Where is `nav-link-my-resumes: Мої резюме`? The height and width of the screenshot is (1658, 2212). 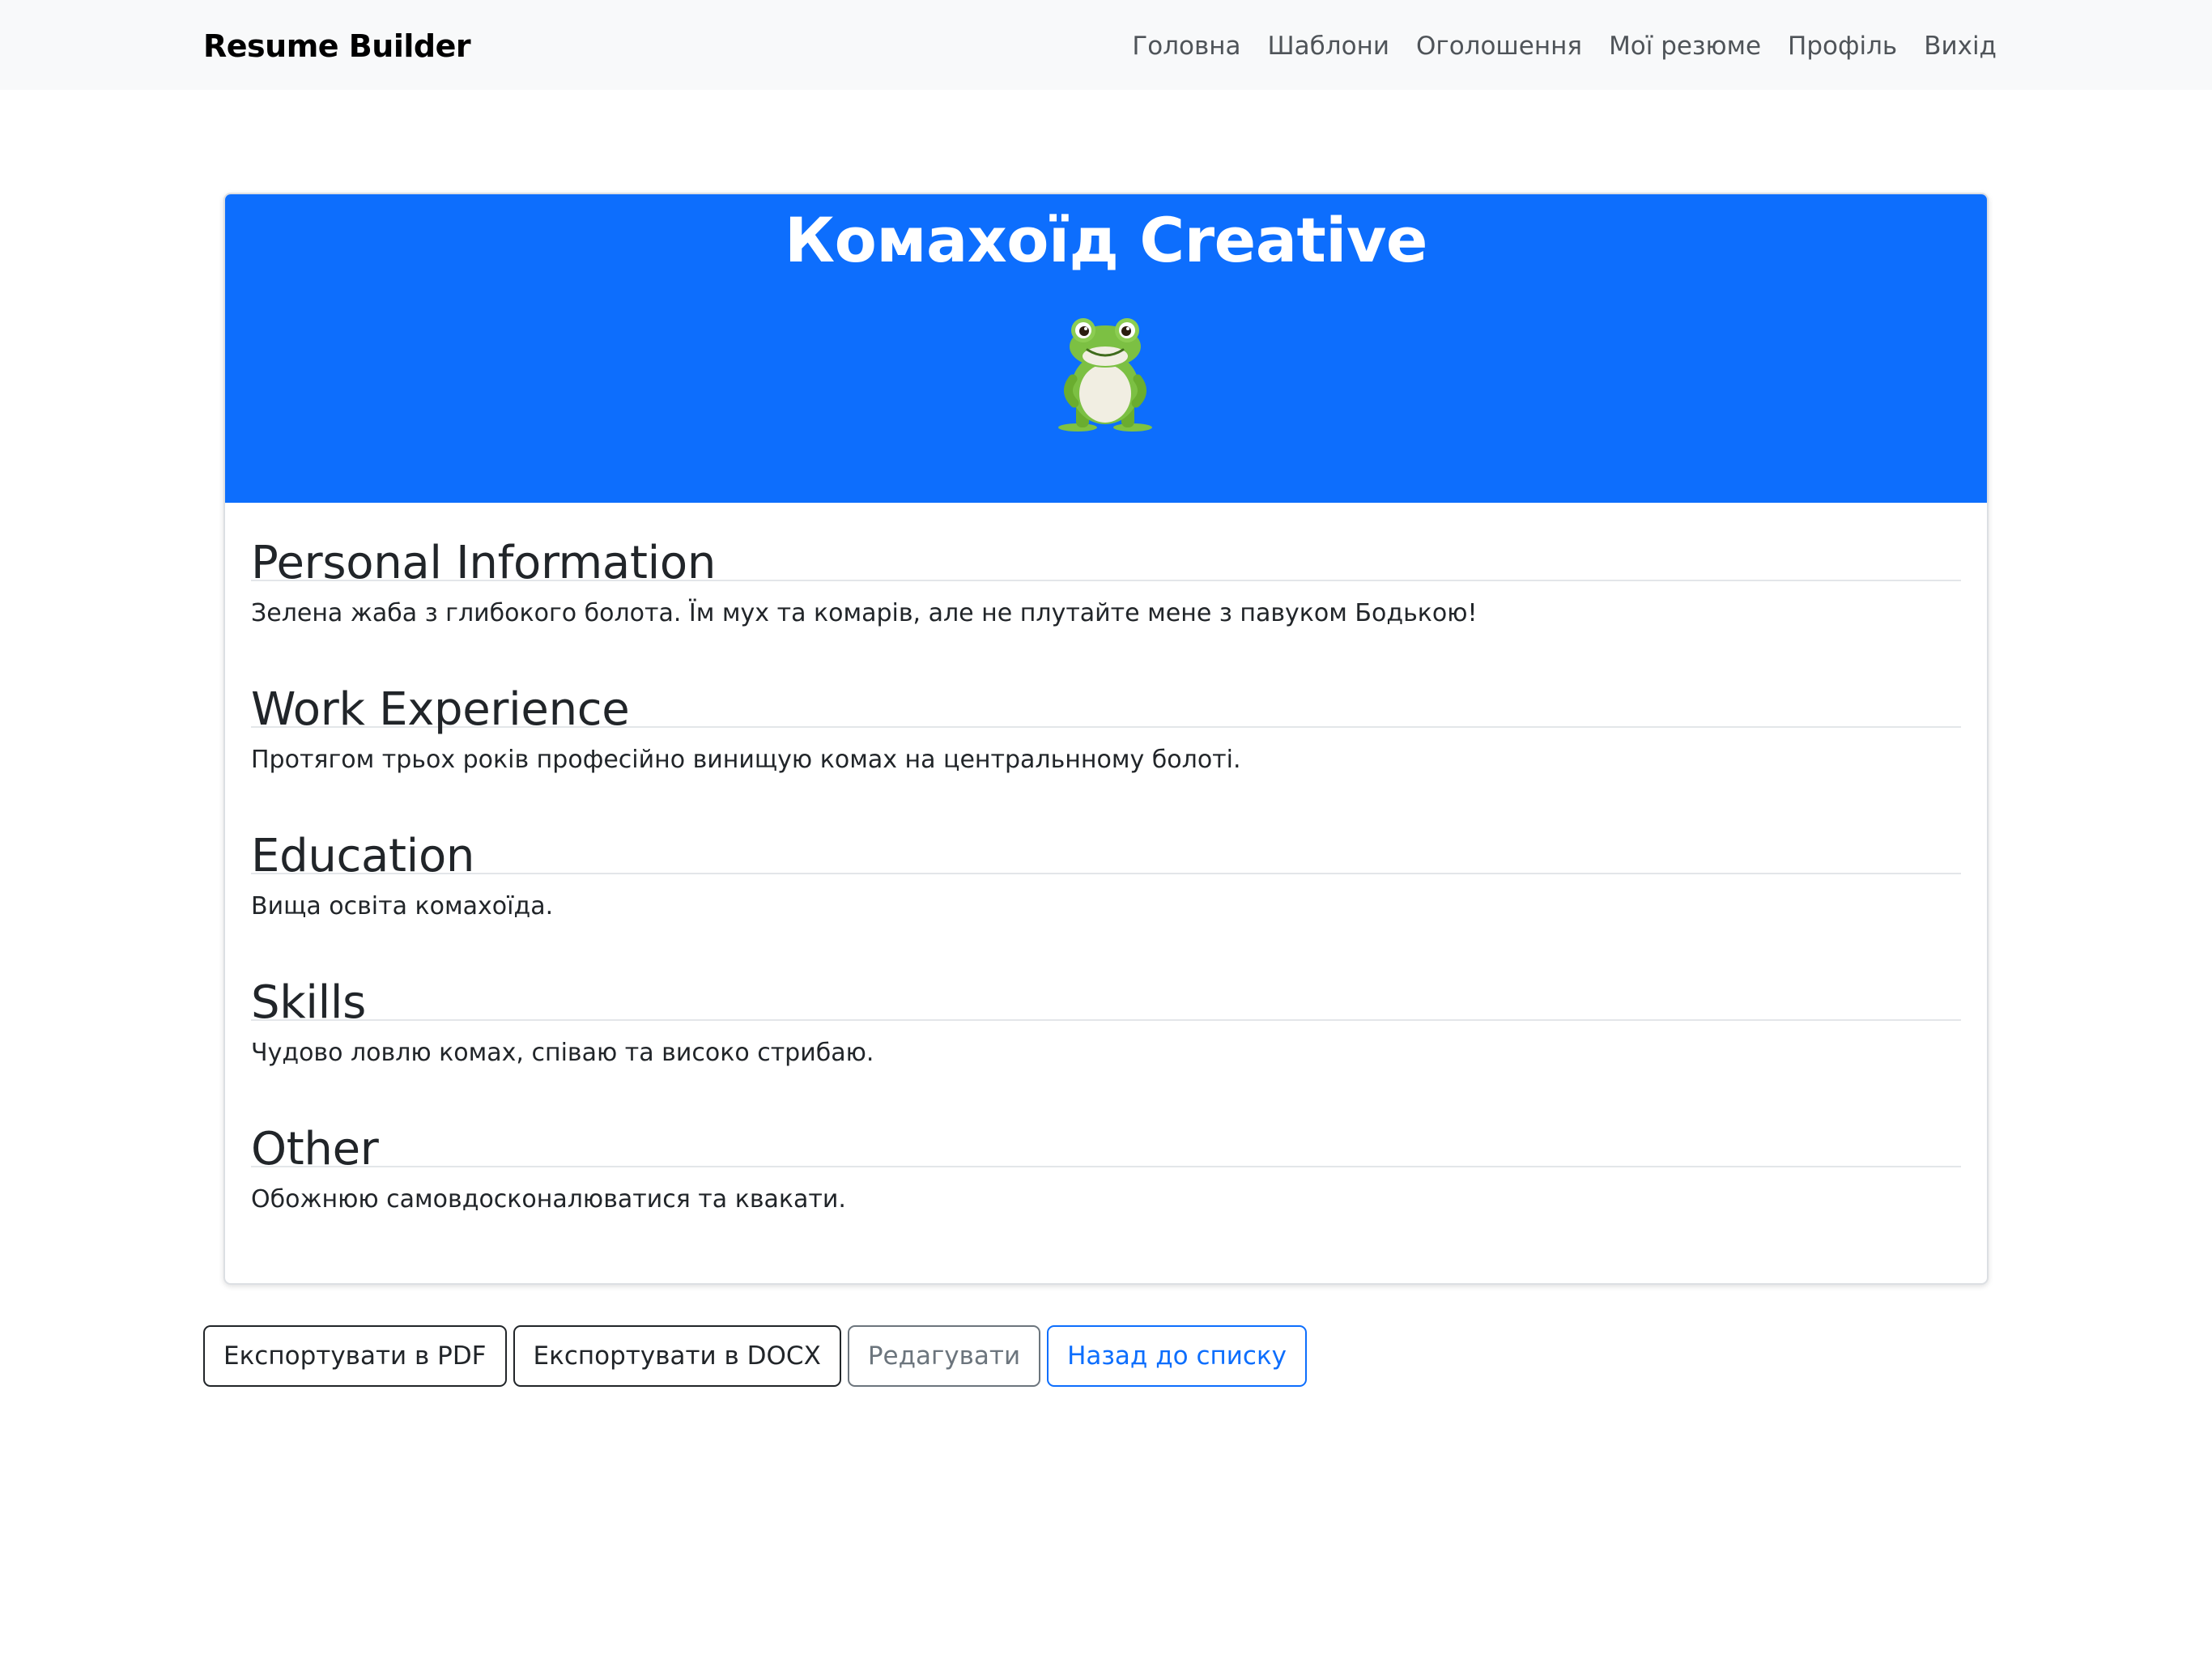 nav-link-my-resumes: Мої резюме is located at coordinates (1685, 46).